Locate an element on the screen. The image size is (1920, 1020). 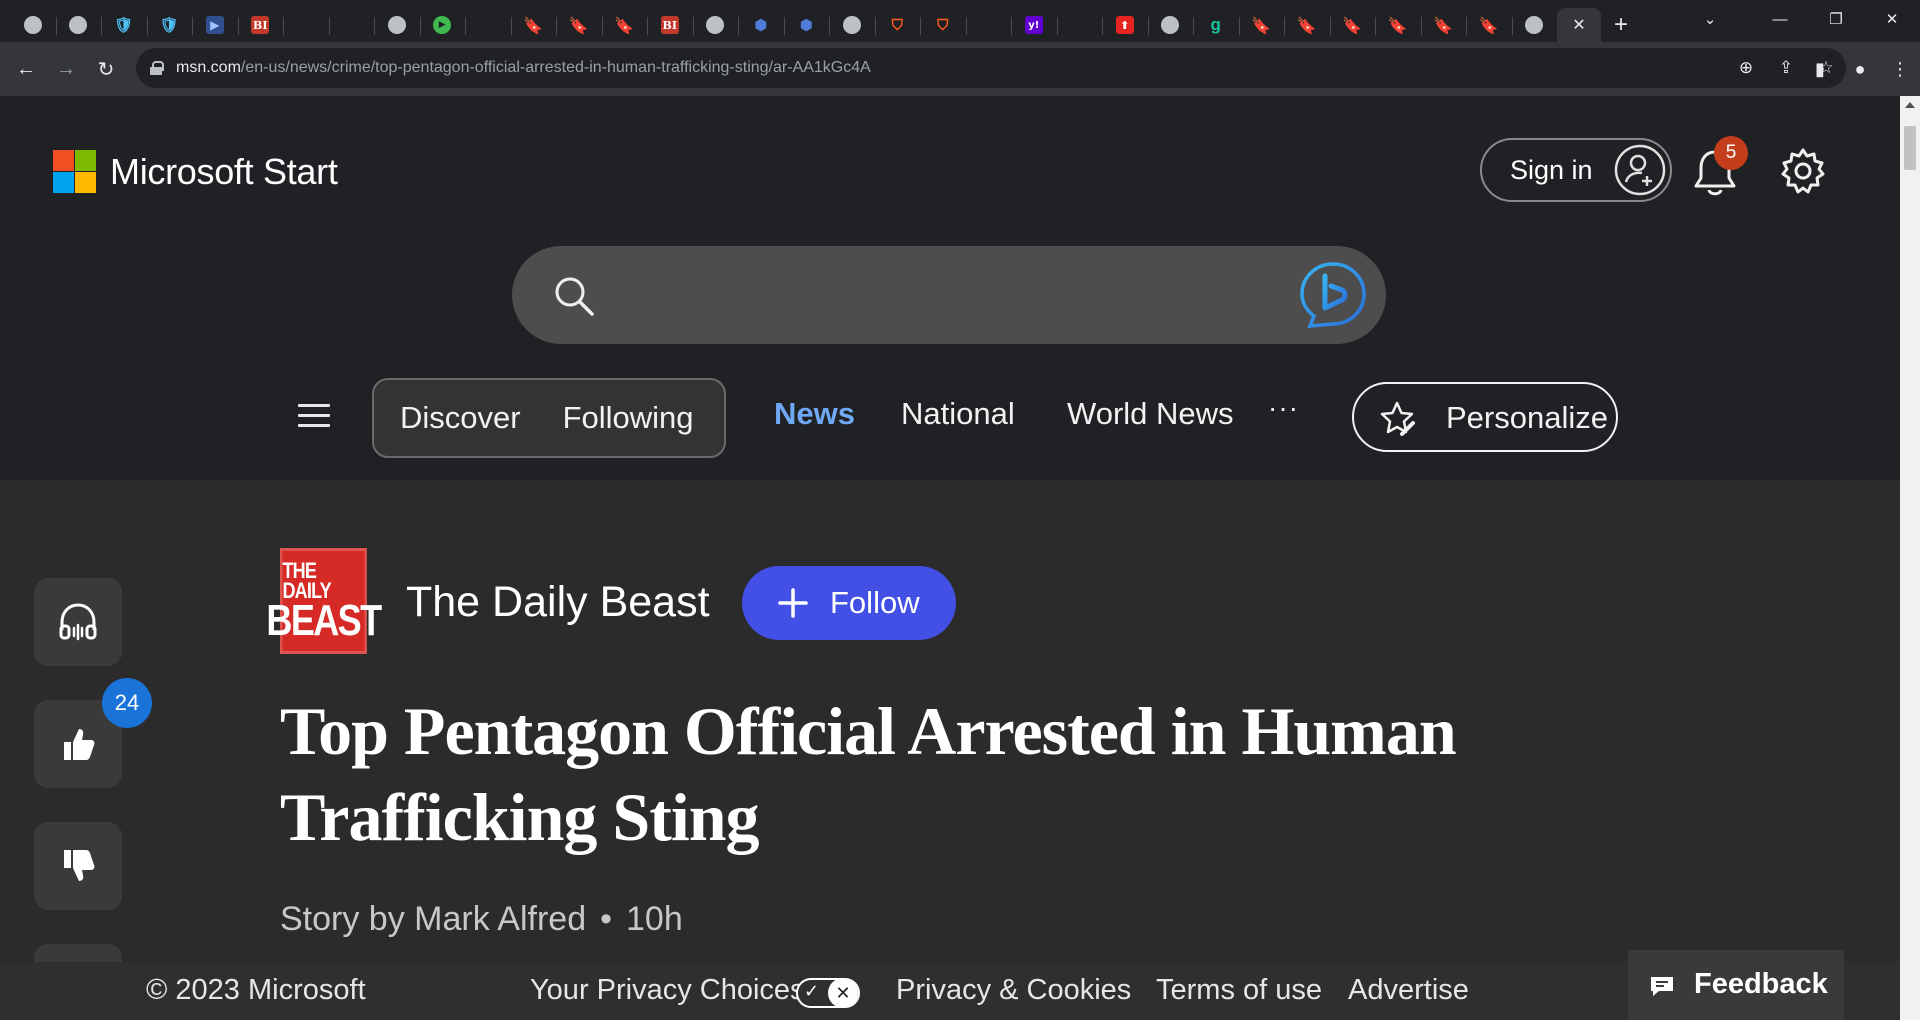
personalize-label: Personalize is located at coordinates (1527, 417).